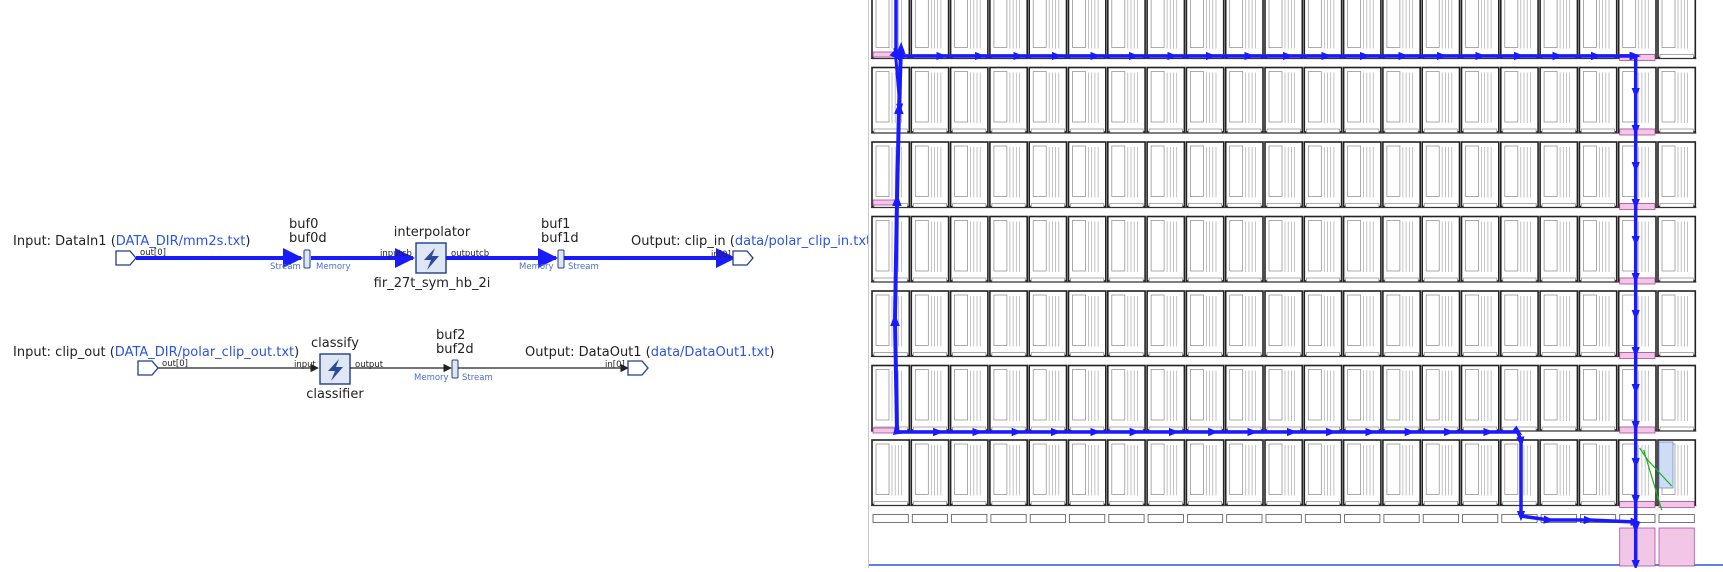  What do you see at coordinates (803, 241) in the screenshot?
I see `net1-output-file-link: data/polar_clip_in.txt` at bounding box center [803, 241].